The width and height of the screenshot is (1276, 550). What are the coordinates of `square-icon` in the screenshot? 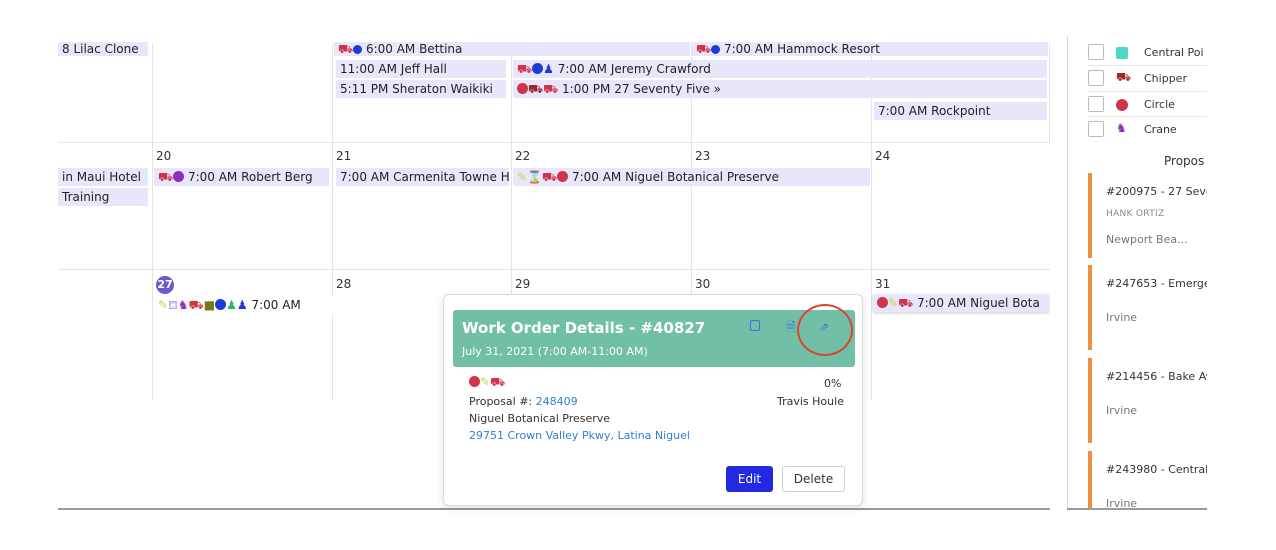 It's located at (1122, 53).